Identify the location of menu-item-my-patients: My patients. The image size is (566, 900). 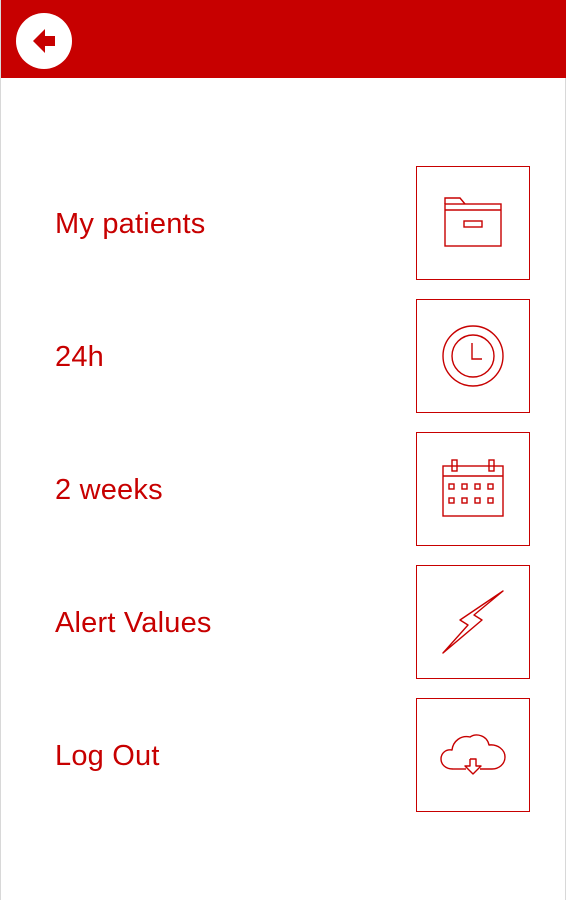
(283, 224).